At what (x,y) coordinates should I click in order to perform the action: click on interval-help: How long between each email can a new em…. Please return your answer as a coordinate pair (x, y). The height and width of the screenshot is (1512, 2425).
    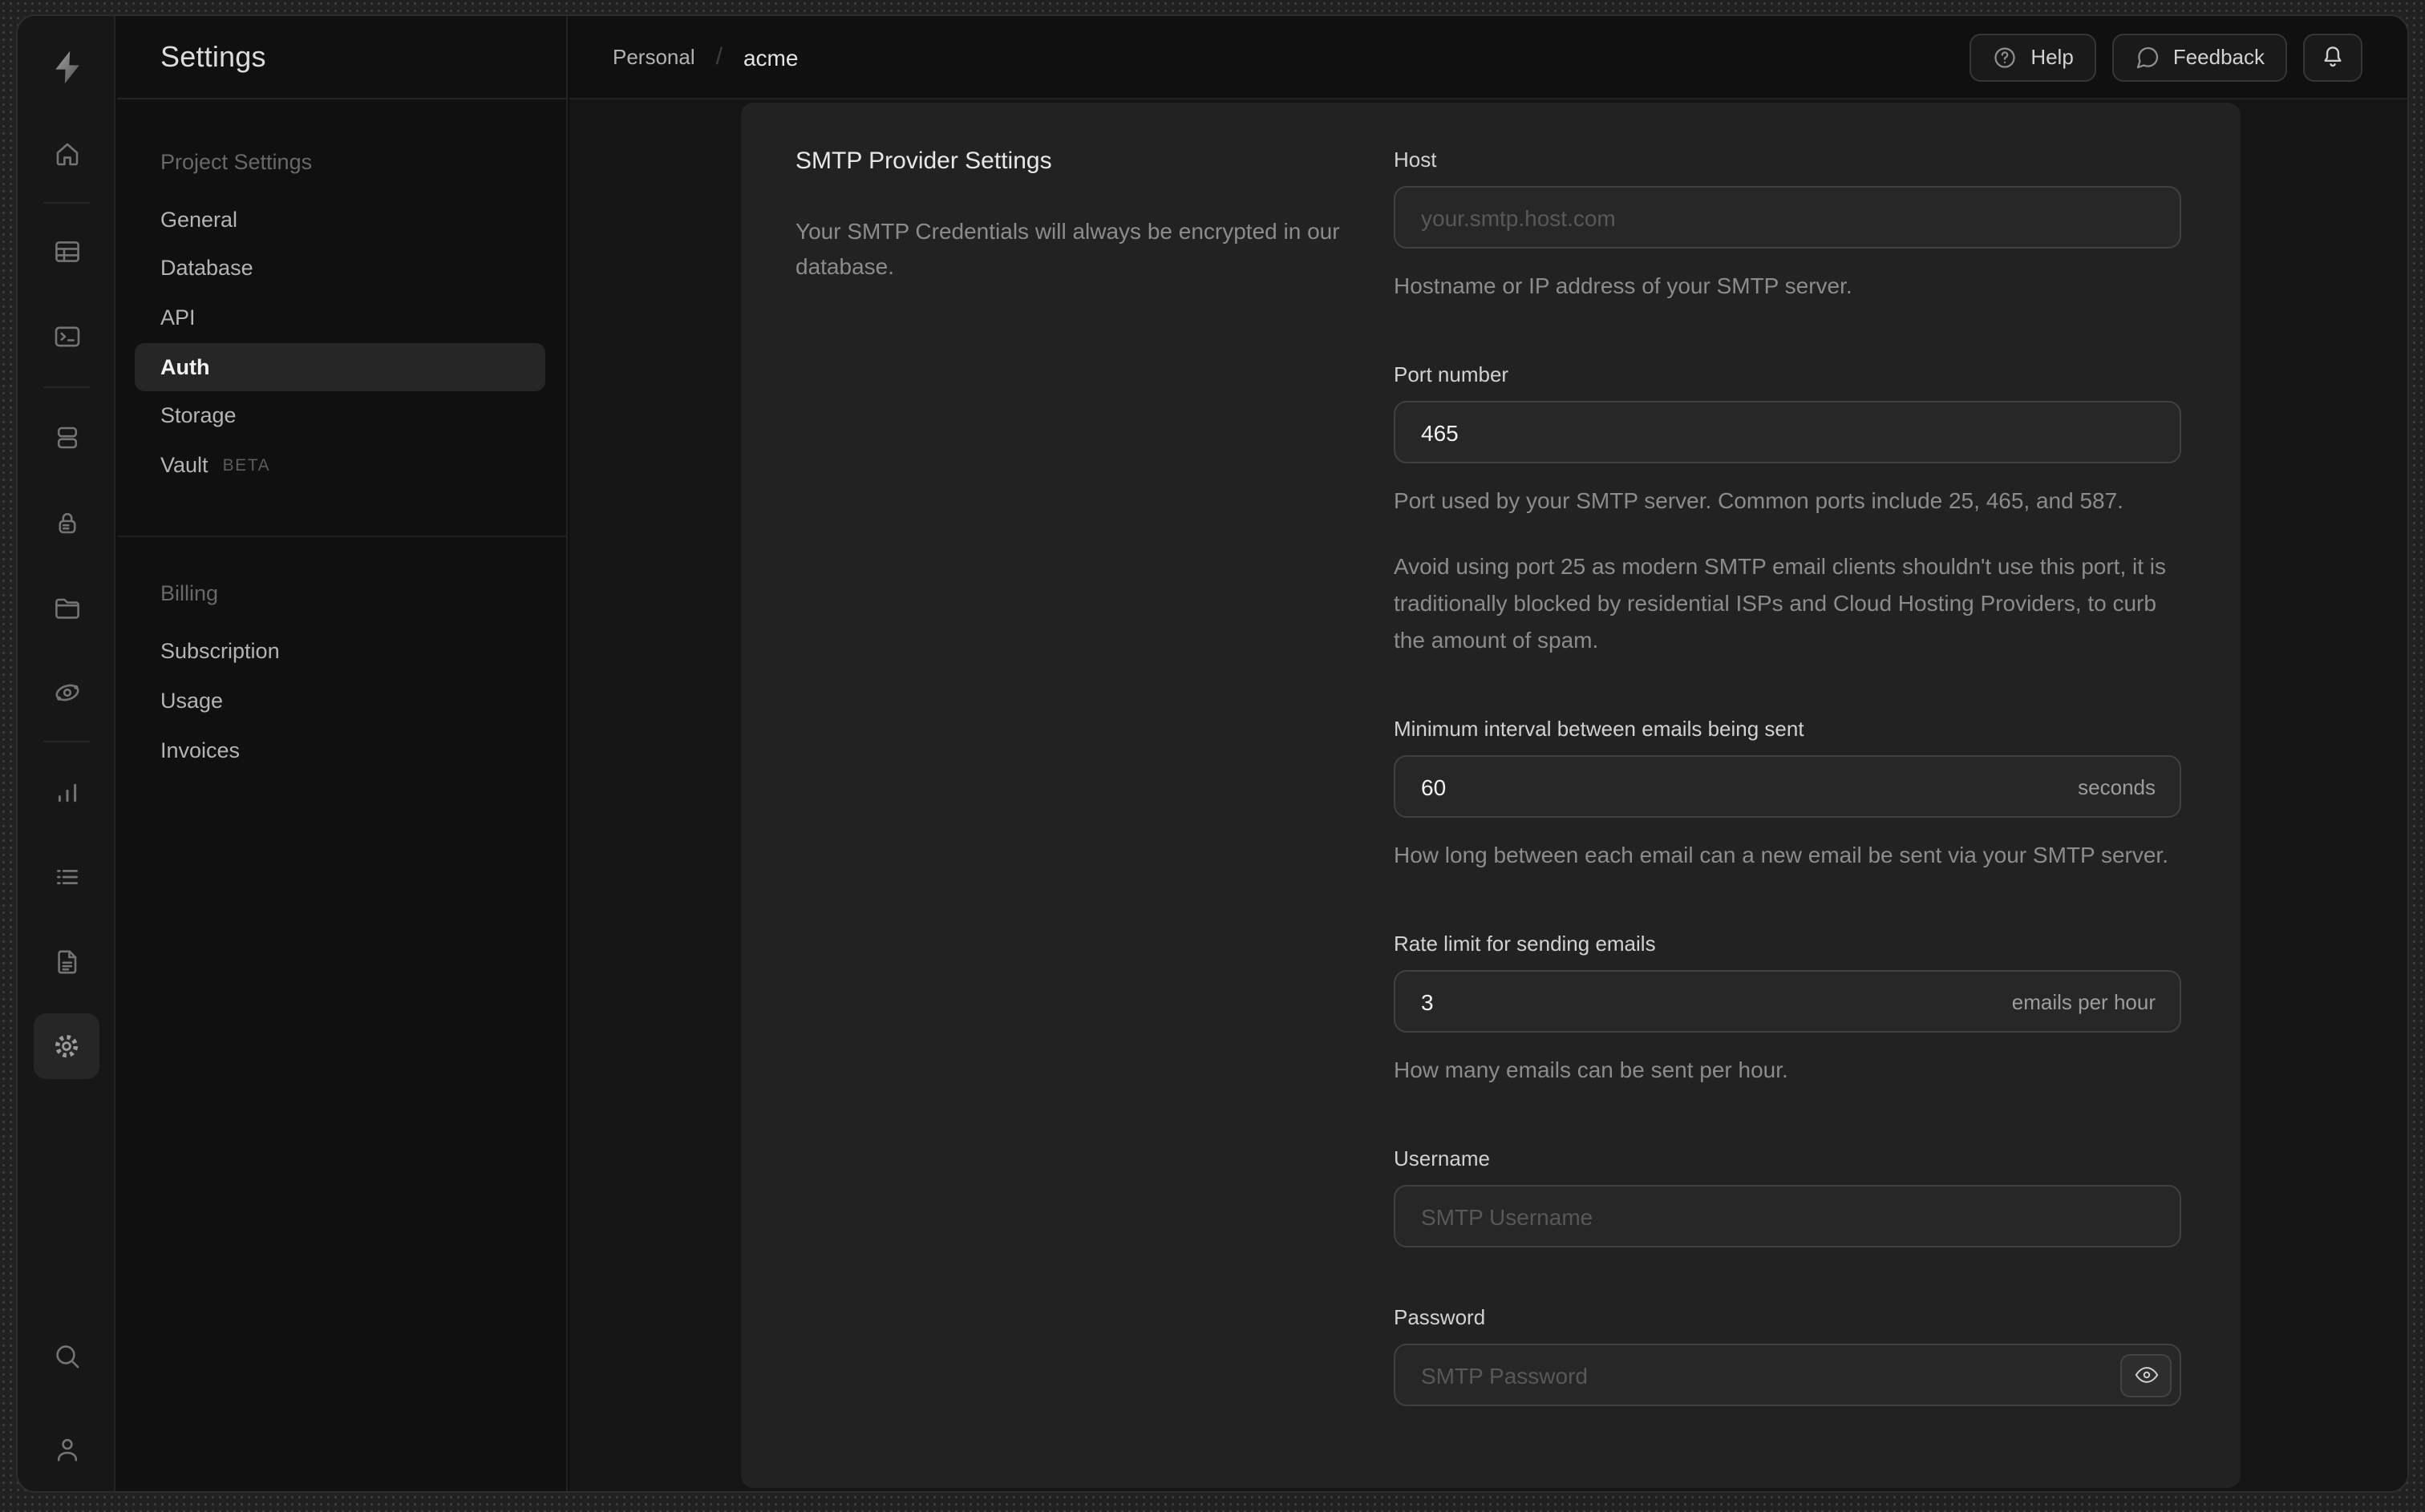
    Looking at the image, I should click on (1781, 855).